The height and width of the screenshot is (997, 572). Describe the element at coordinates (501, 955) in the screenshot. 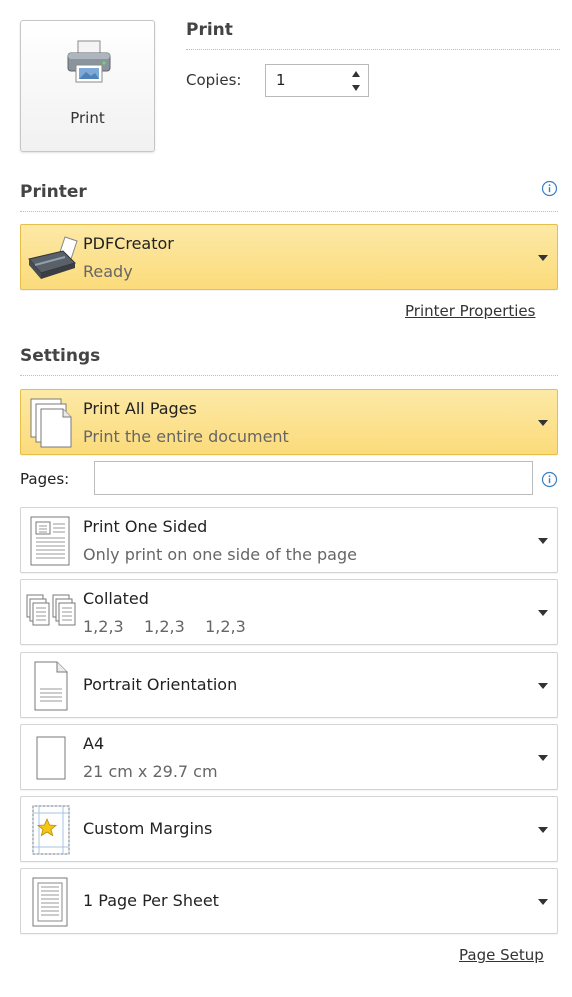

I see `page-setup-link: Page Setup` at that location.